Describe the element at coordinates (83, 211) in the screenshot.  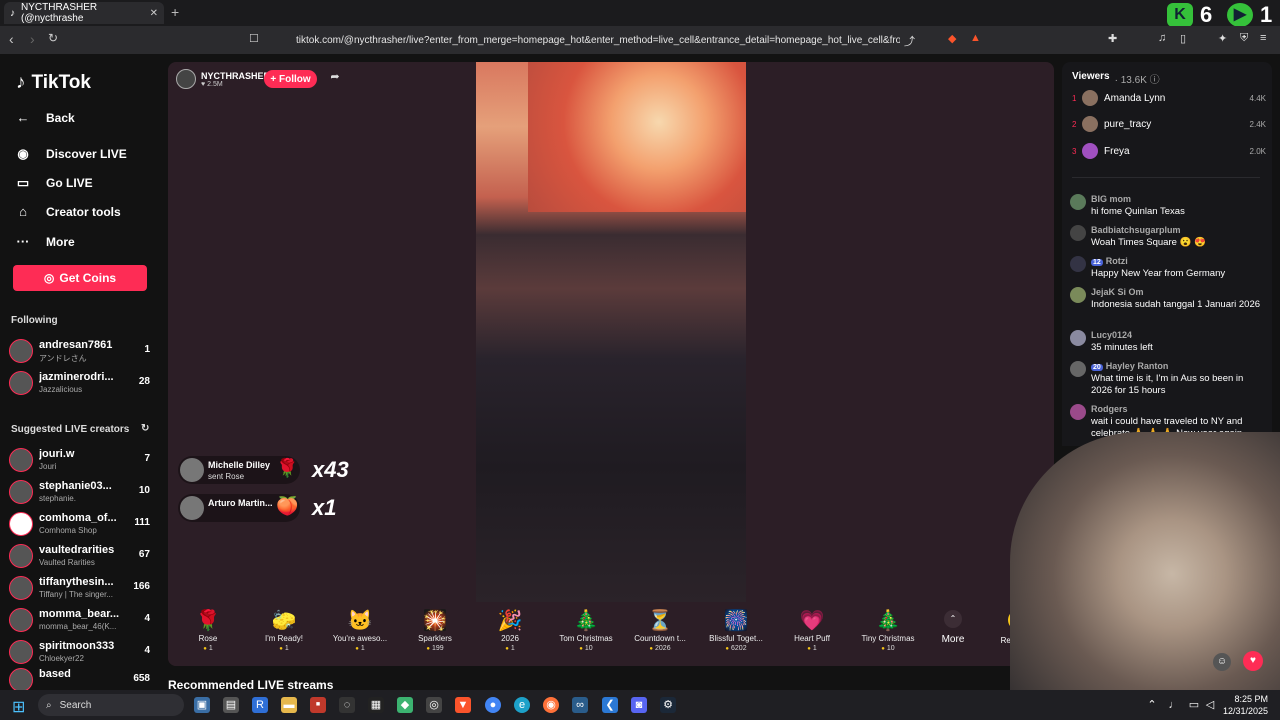
I see `menu-creator-label: Creator tools` at that location.